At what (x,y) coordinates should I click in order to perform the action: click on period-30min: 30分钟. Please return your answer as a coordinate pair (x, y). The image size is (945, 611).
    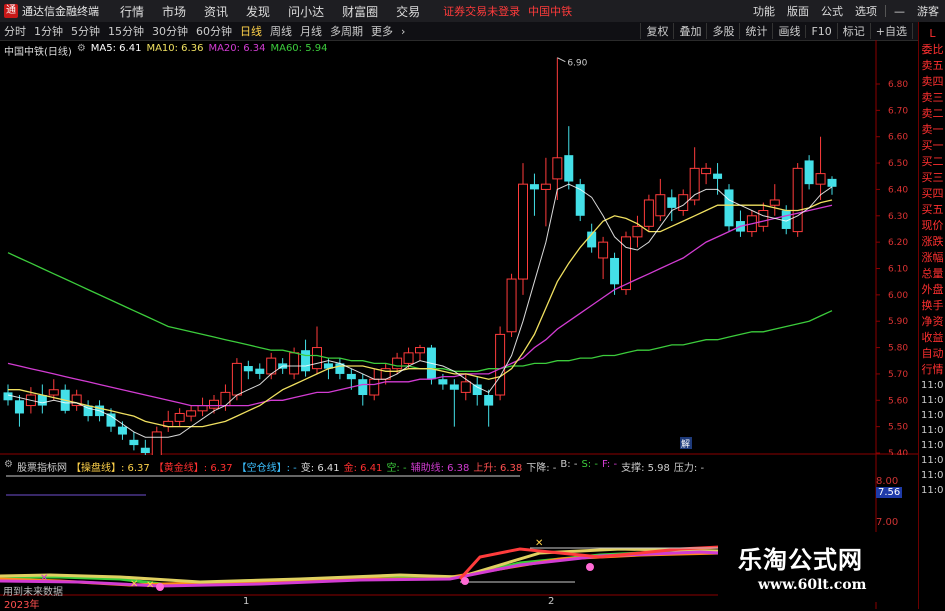
    Looking at the image, I should click on (170, 31).